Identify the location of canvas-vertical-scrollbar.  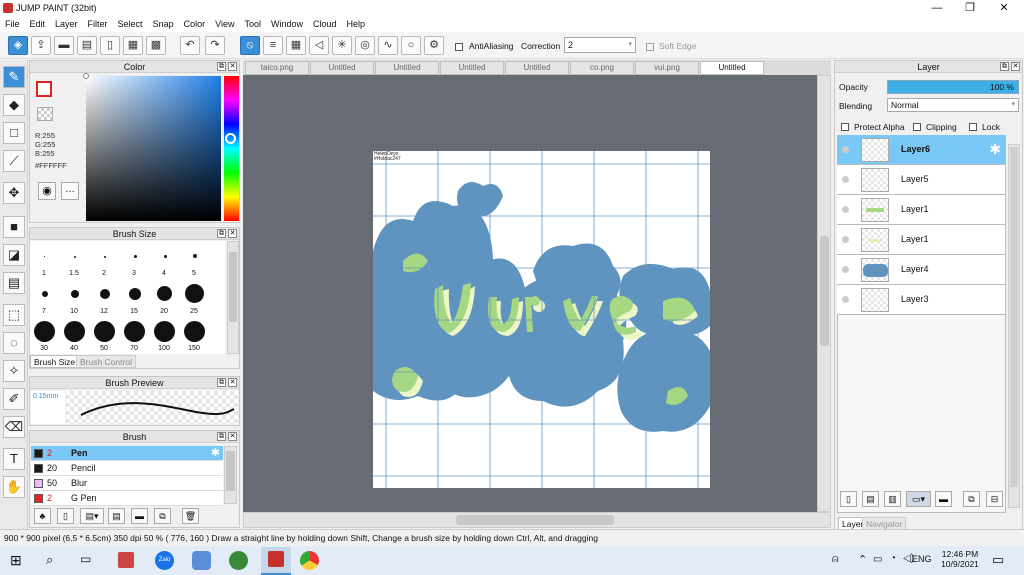
(824, 293).